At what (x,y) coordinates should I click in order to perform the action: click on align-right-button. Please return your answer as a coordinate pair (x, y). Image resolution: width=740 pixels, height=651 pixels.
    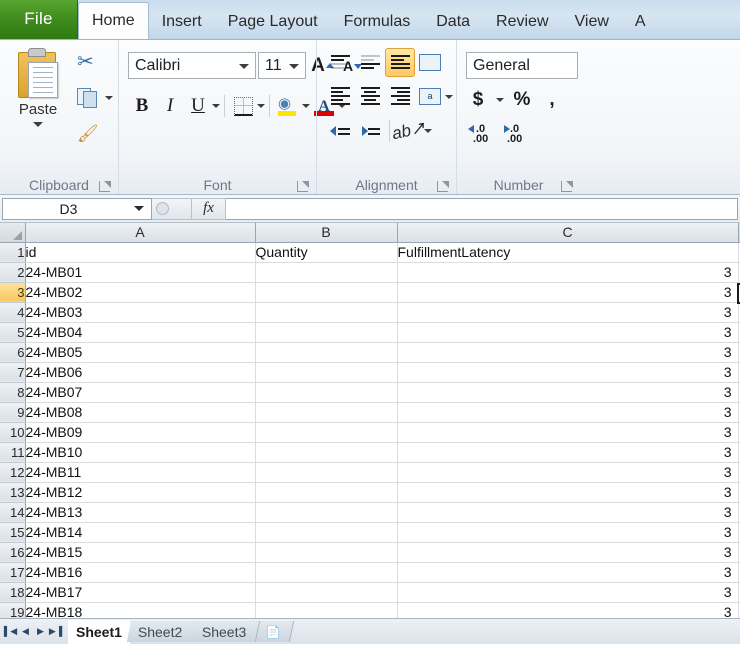
    Looking at the image, I should click on (400, 96).